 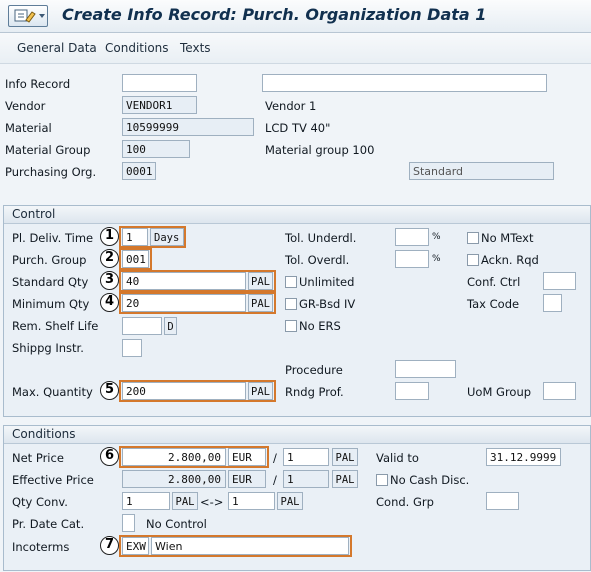 I want to click on tab-conditions: Conditions, so click(x=137, y=48).